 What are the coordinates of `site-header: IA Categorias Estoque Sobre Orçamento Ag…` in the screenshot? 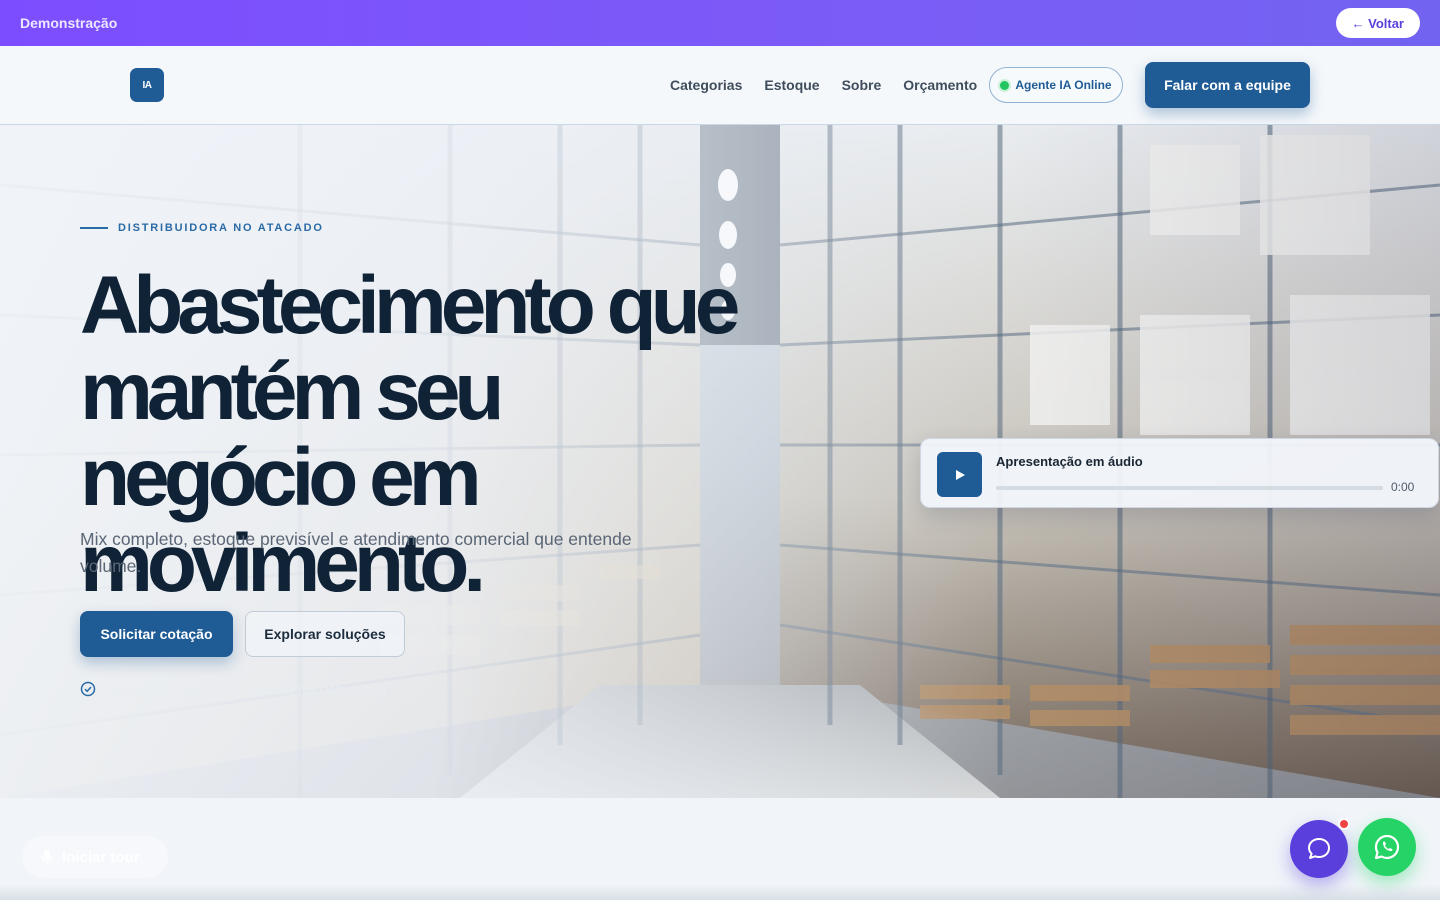 It's located at (720, 85).